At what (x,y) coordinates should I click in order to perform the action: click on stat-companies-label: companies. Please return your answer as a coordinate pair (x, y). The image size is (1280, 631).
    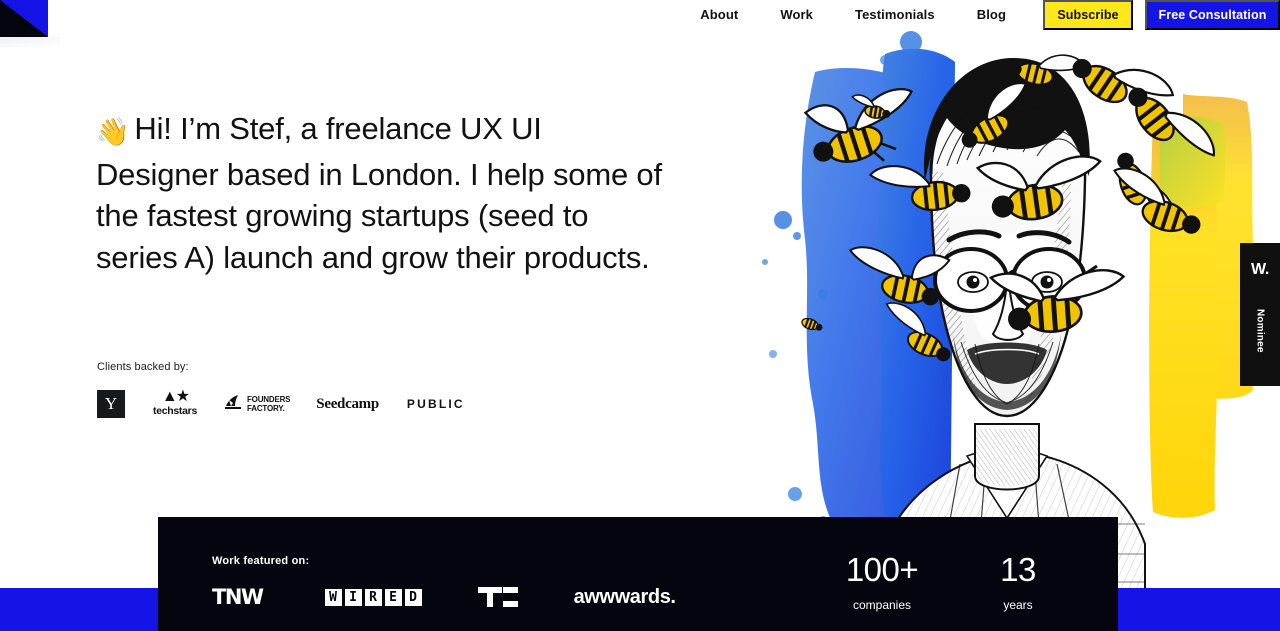
    Looking at the image, I should click on (882, 605).